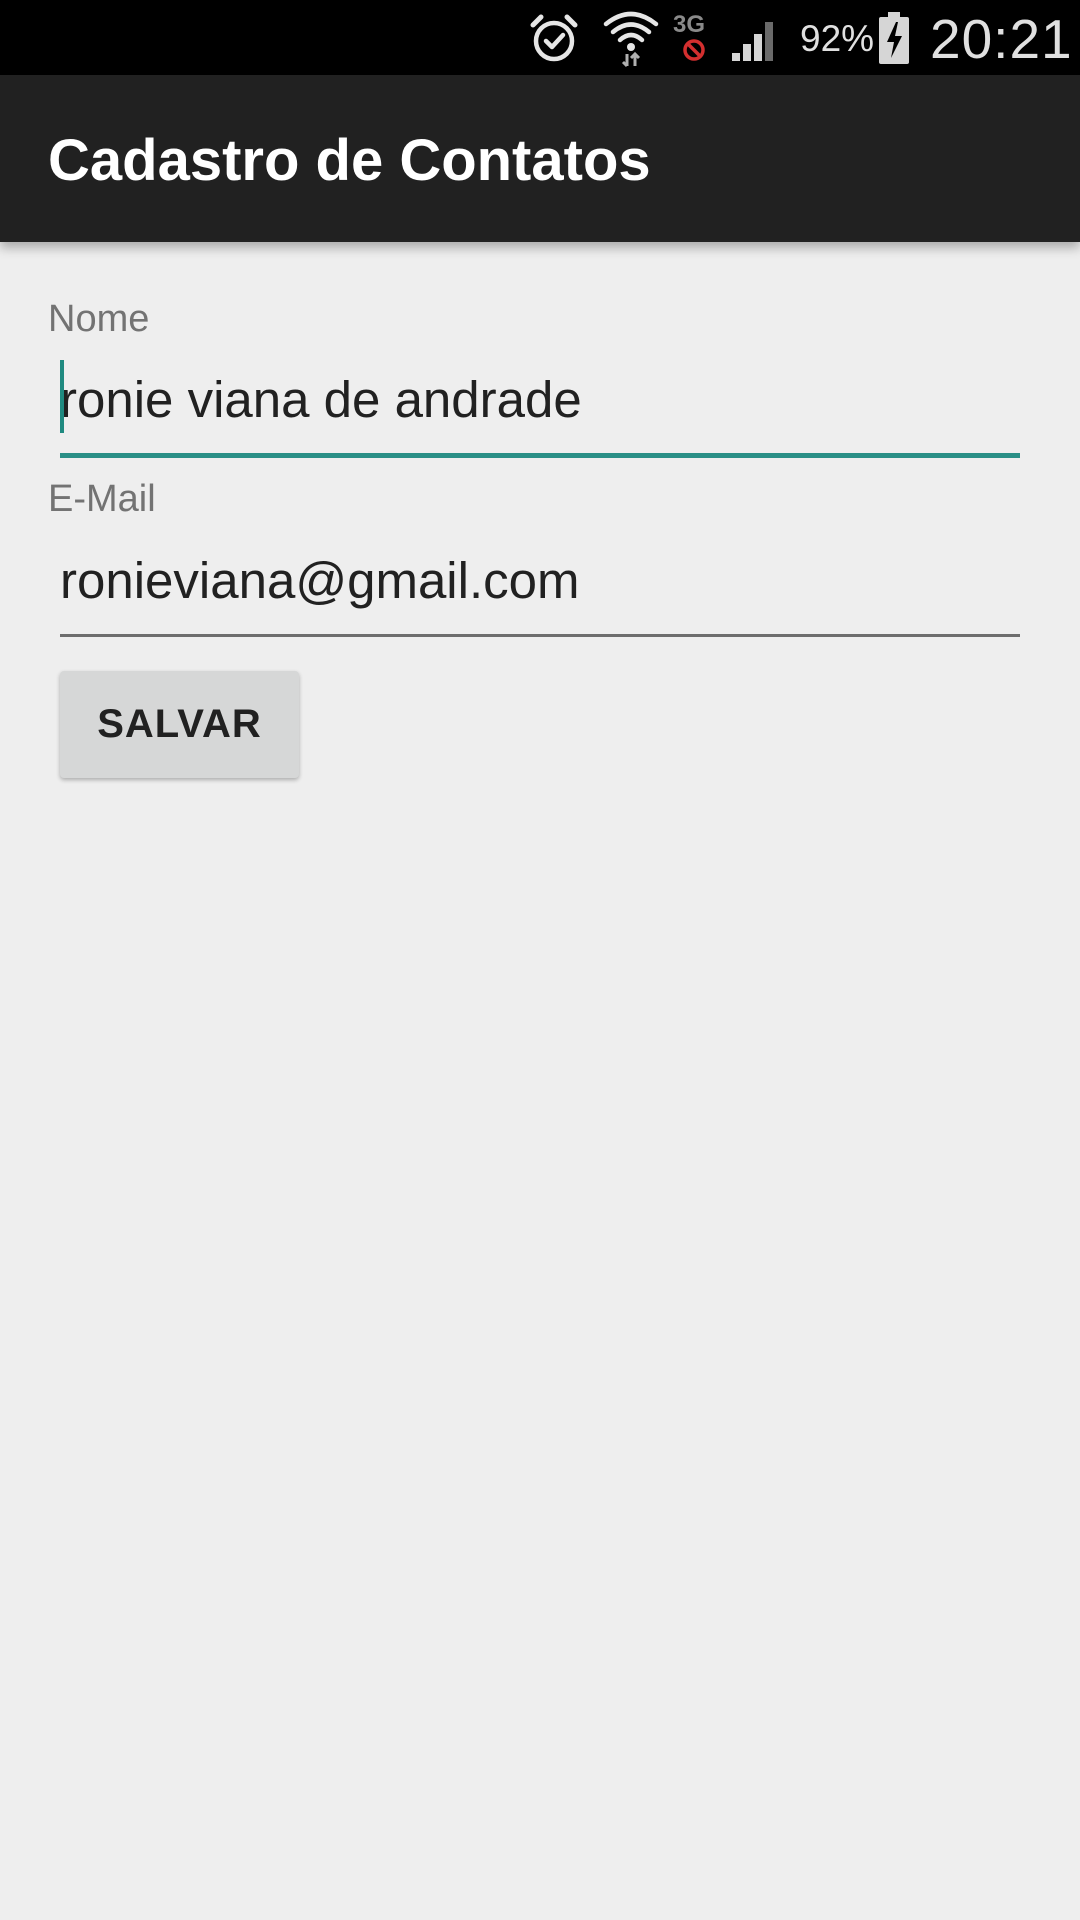 The width and height of the screenshot is (1080, 1920). What do you see at coordinates (837, 38) in the screenshot?
I see `battery-percentage: 92%` at bounding box center [837, 38].